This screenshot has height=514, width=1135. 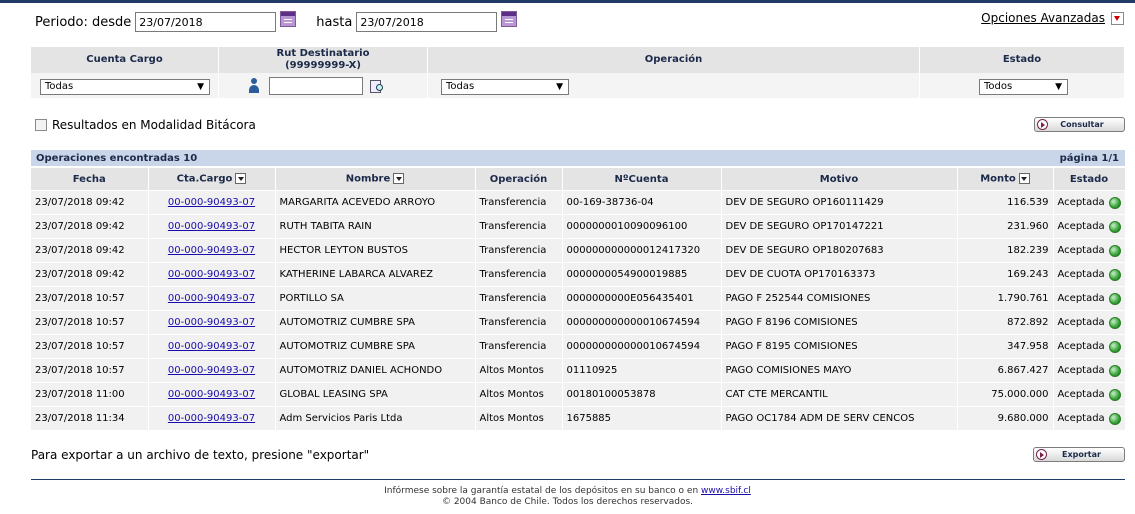 I want to click on nombre-cell: HECTOR LEYTON BUSTOS, so click(x=375, y=250).